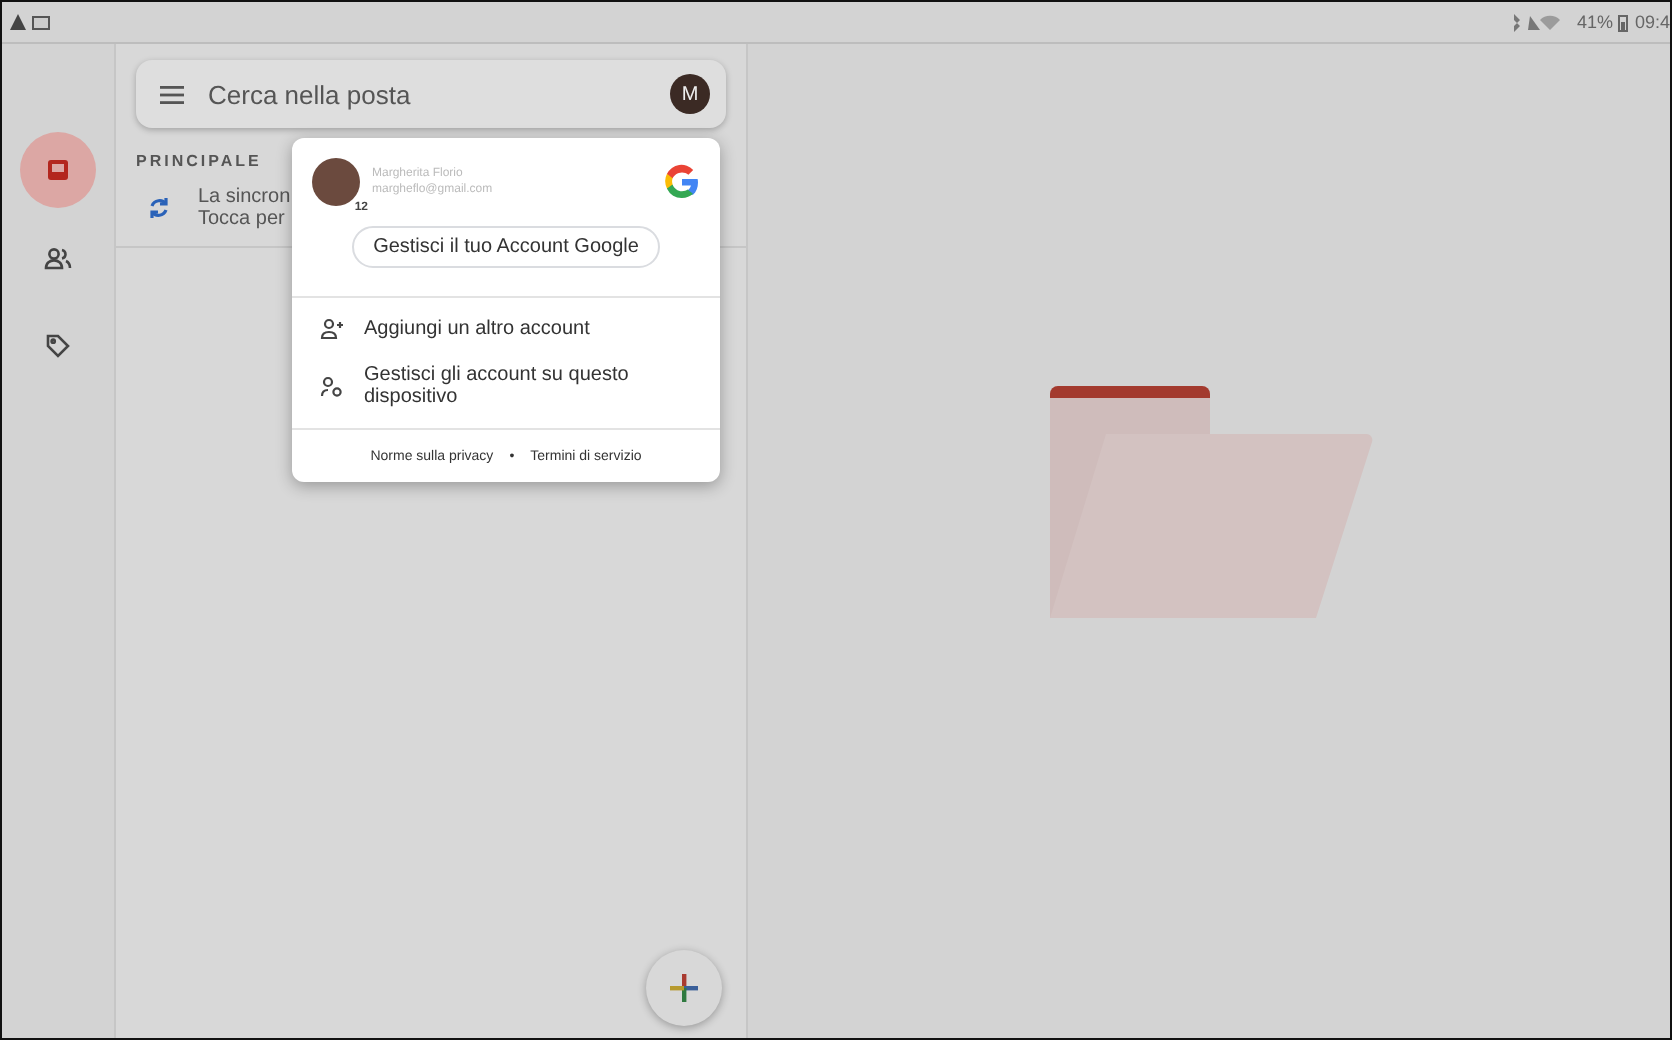 This screenshot has width=1672, height=1040. Describe the element at coordinates (58, 346) in the screenshot. I see `tag-icon` at that location.